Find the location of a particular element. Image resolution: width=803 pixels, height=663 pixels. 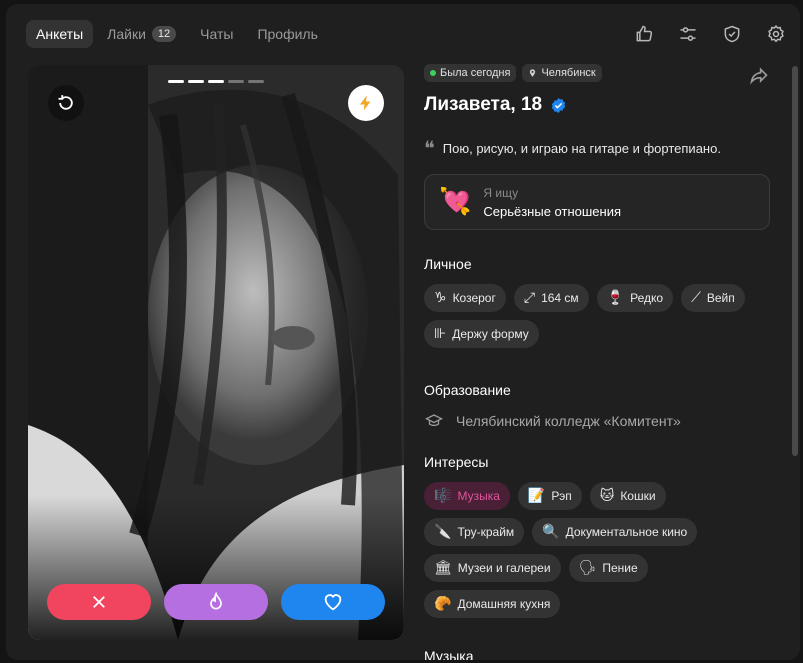

fire-icon is located at coordinates (216, 601).